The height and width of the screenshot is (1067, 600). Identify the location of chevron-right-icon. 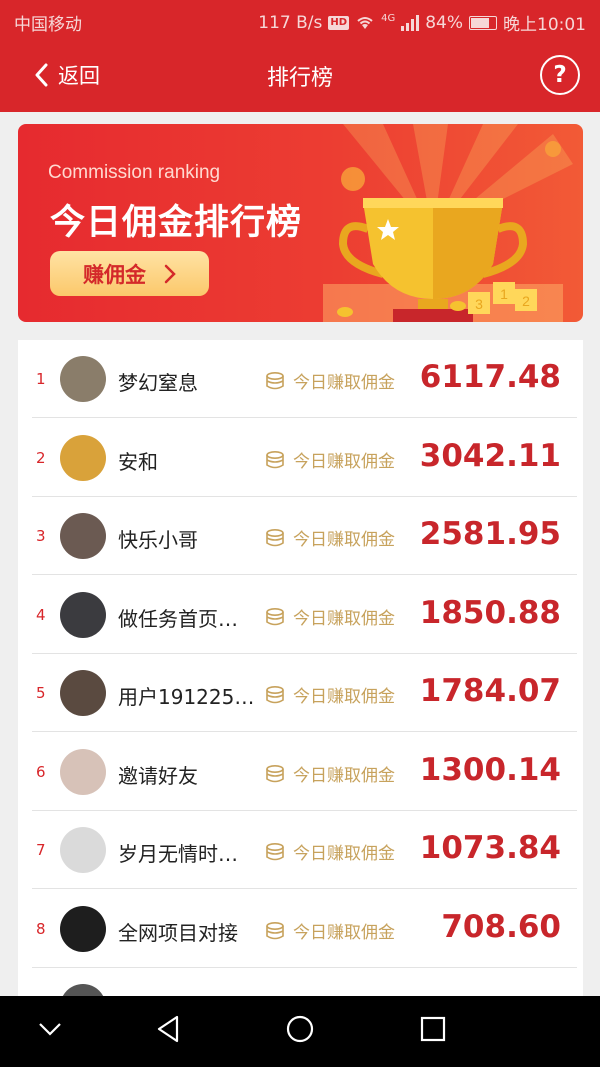
(170, 273).